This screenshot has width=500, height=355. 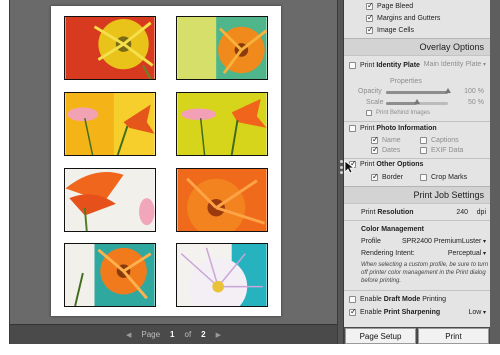 What do you see at coordinates (393, 177) in the screenshot?
I see `border-label: Border` at bounding box center [393, 177].